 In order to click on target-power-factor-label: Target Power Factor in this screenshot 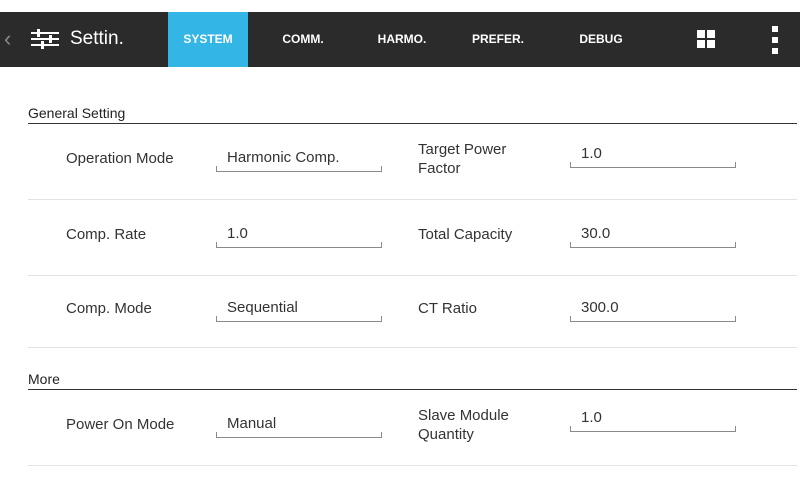, I will do `click(462, 159)`.